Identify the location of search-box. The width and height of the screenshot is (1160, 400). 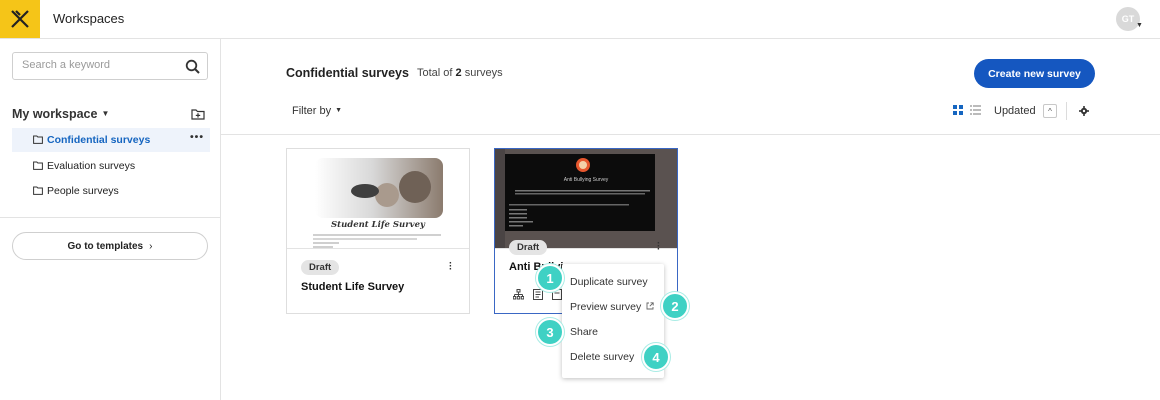
(110, 66).